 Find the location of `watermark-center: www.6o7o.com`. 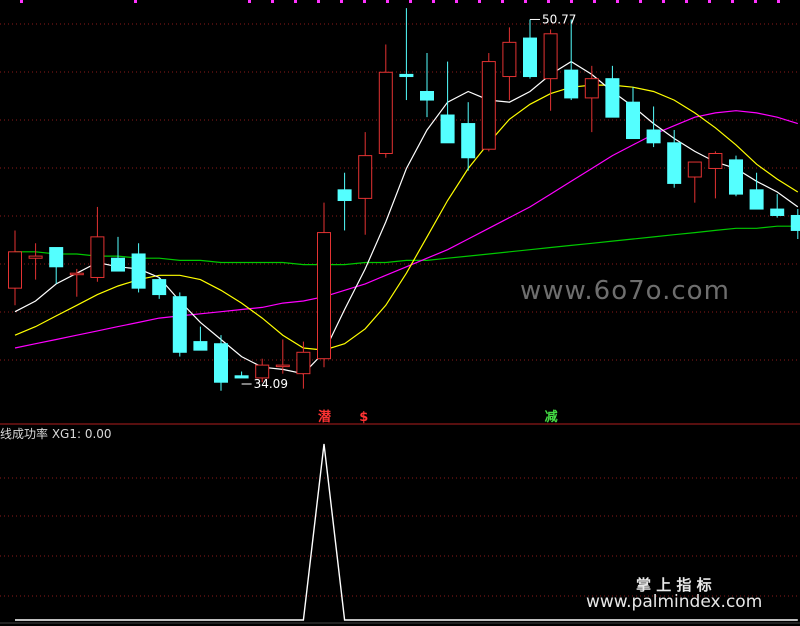

watermark-center: www.6o7o.com is located at coordinates (625, 291).